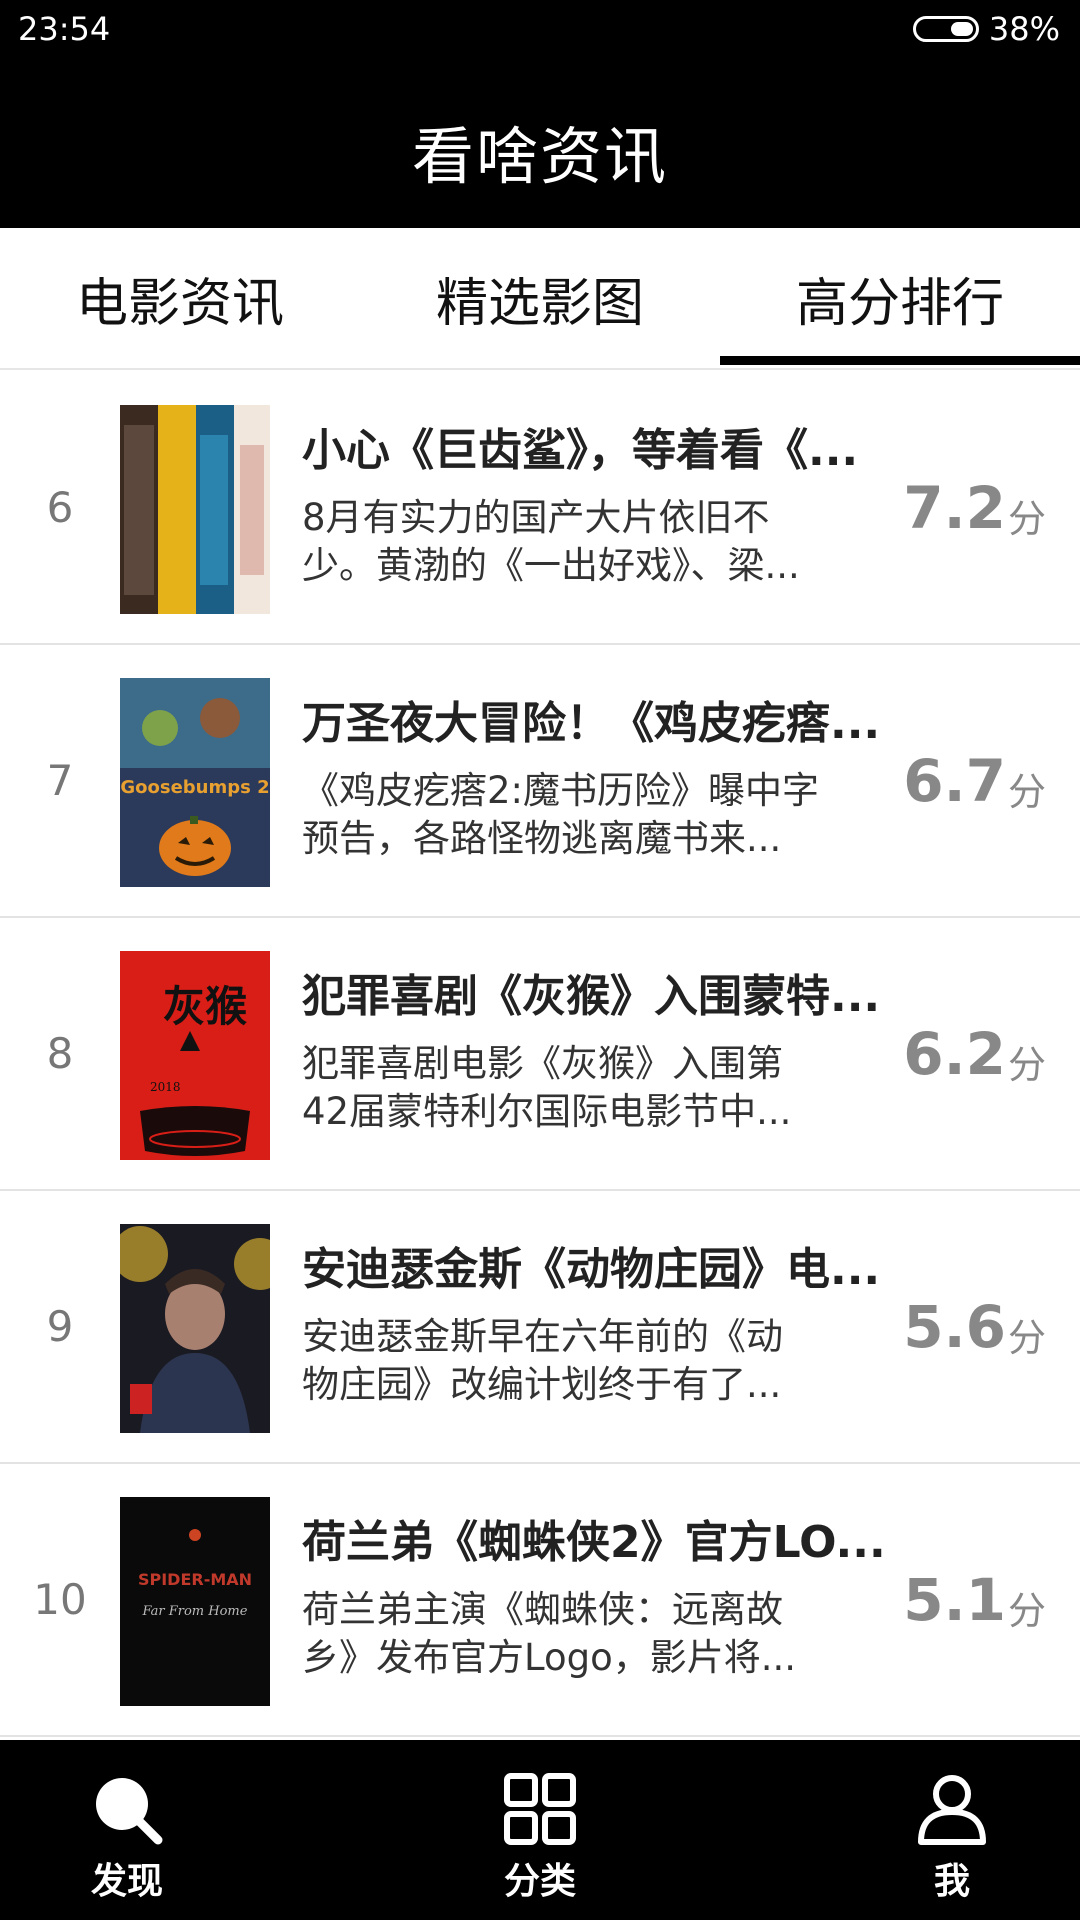 The width and height of the screenshot is (1080, 1920). I want to click on nav-label: 分类, so click(539, 1881).